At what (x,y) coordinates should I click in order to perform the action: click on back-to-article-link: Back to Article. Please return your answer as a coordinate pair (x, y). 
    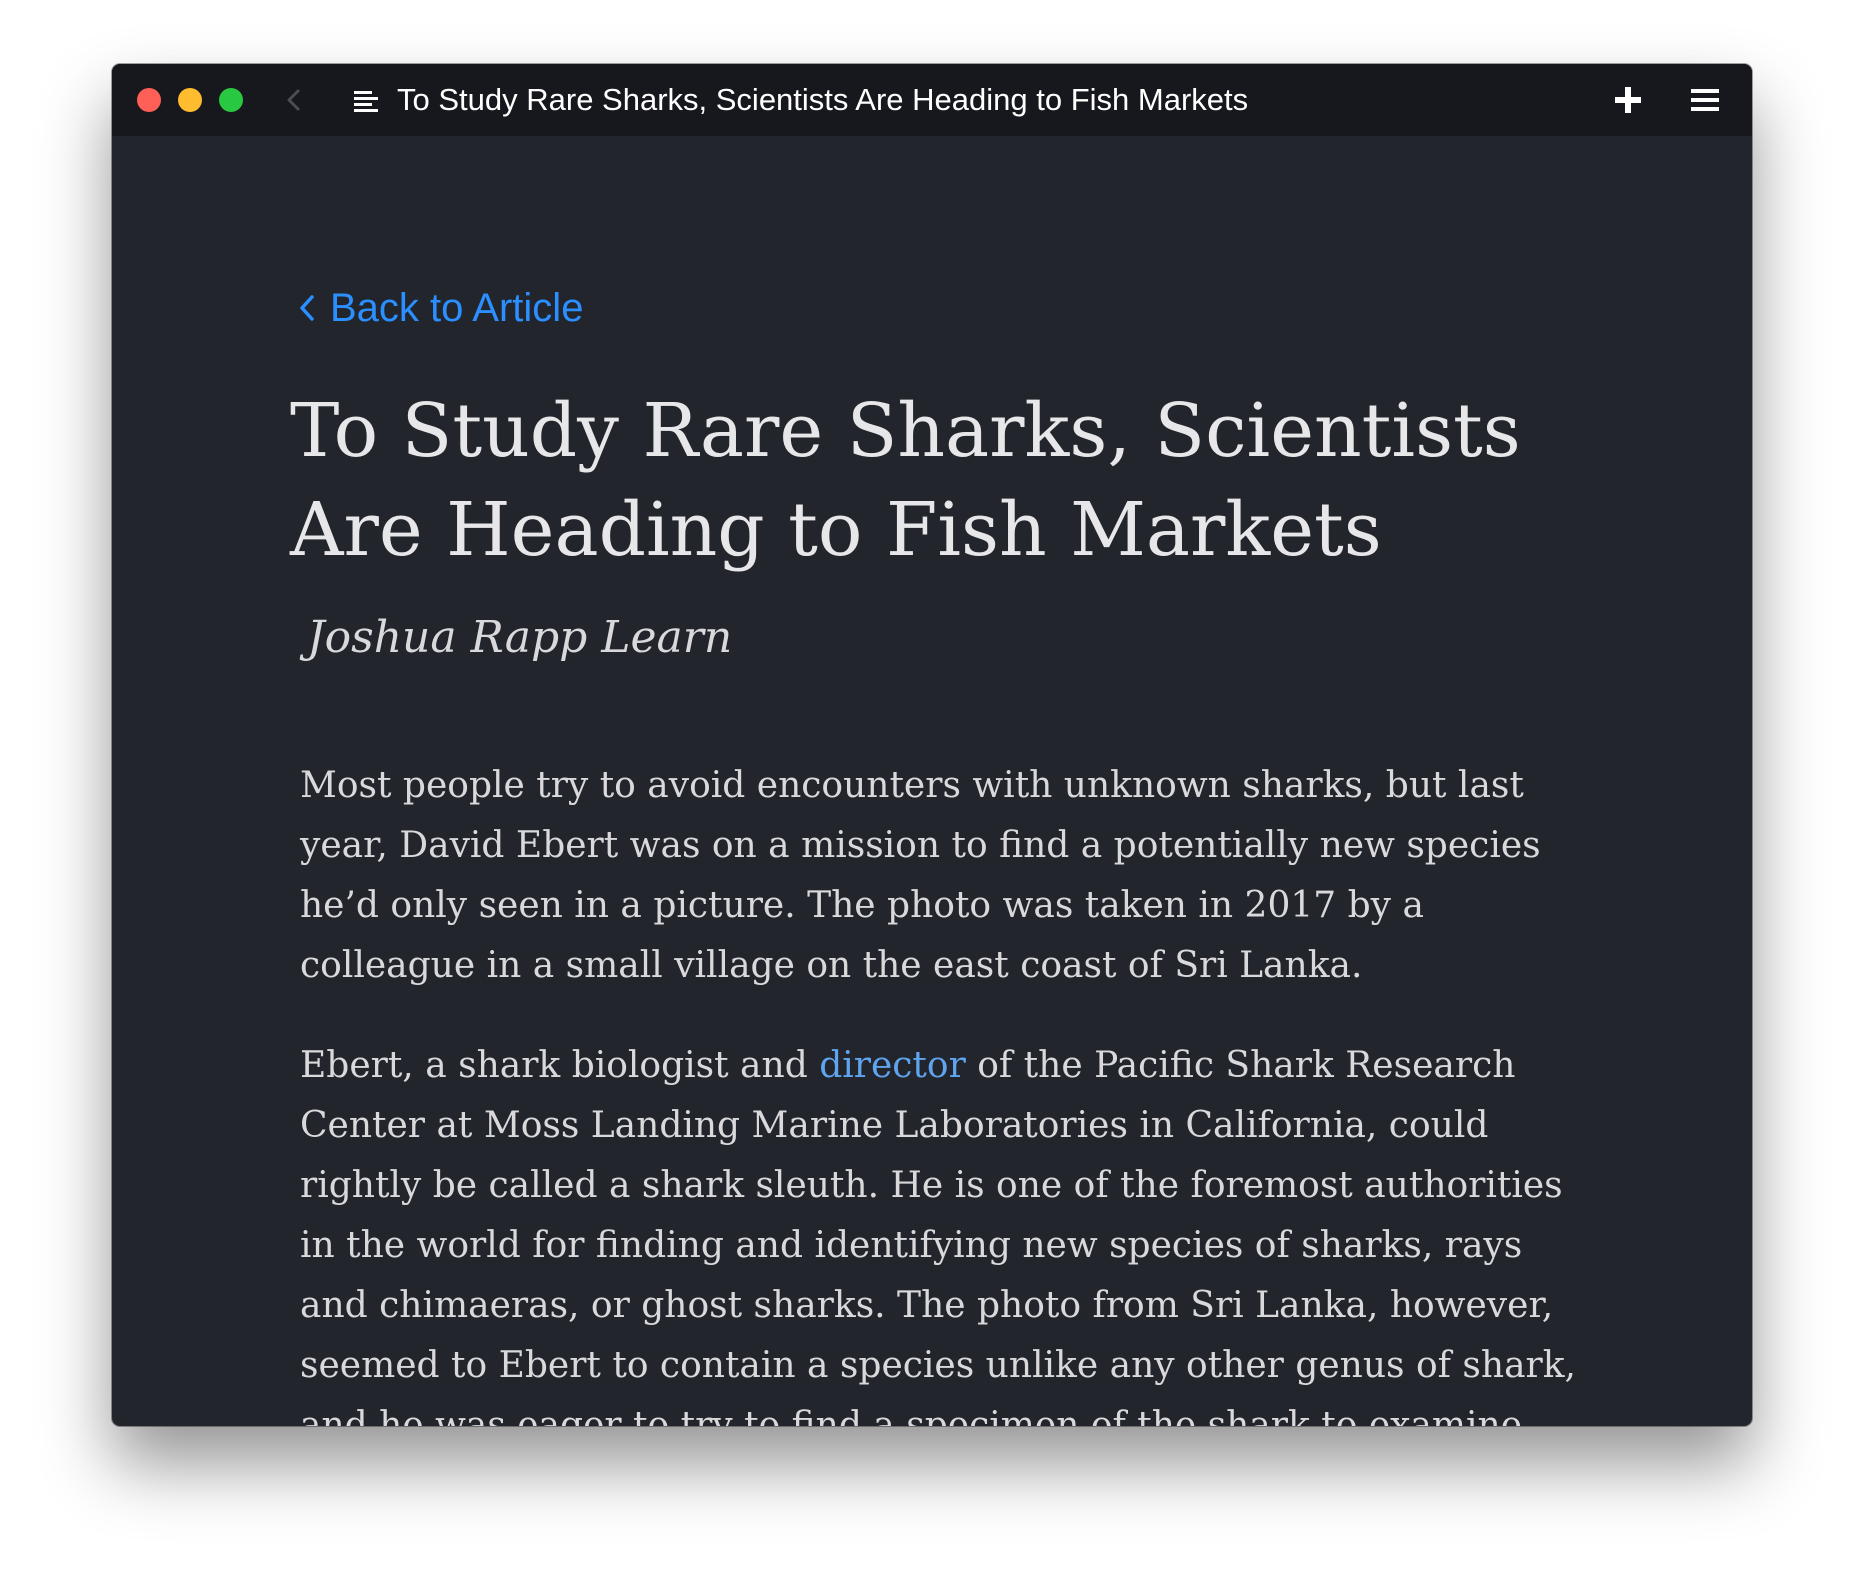
    Looking at the image, I should click on (440, 308).